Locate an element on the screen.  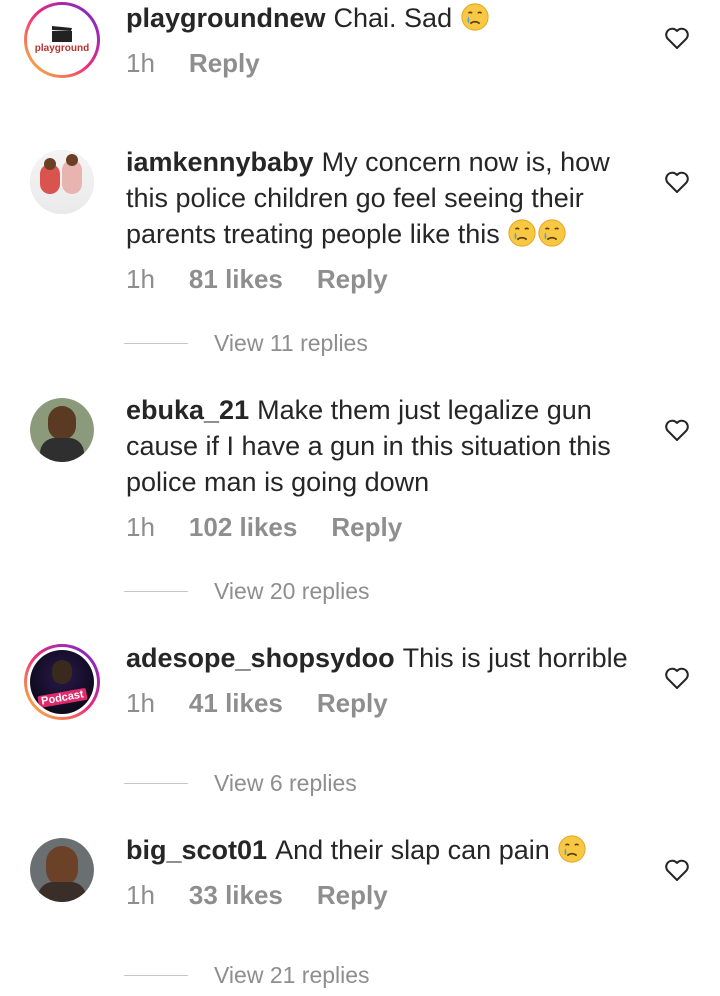
comment-meta: 1h 81 likes Reply is located at coordinates (274, 279).